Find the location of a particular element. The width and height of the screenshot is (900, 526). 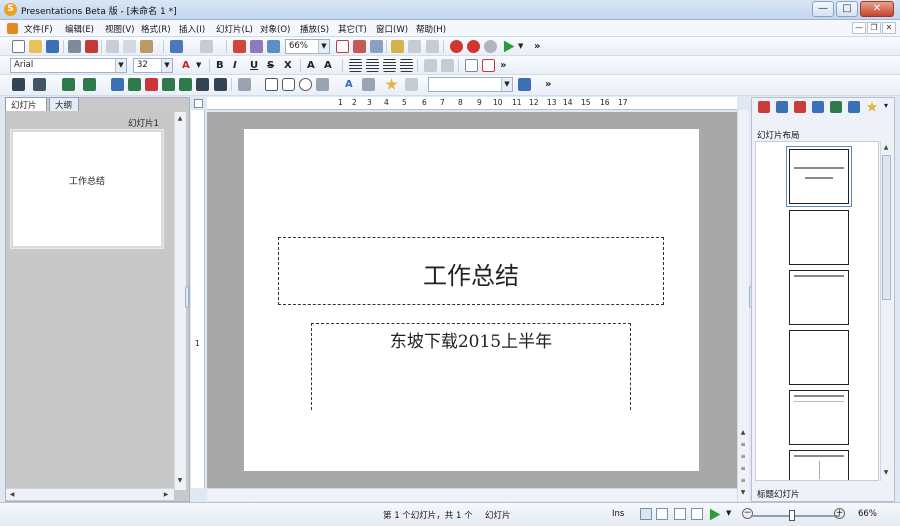

align-right-icon is located at coordinates (389, 65).